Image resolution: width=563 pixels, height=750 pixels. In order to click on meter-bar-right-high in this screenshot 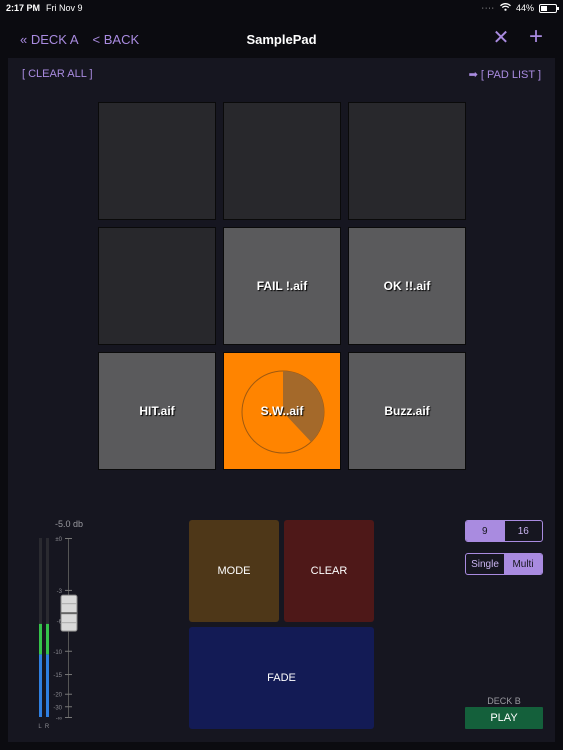, I will do `click(47, 639)`.